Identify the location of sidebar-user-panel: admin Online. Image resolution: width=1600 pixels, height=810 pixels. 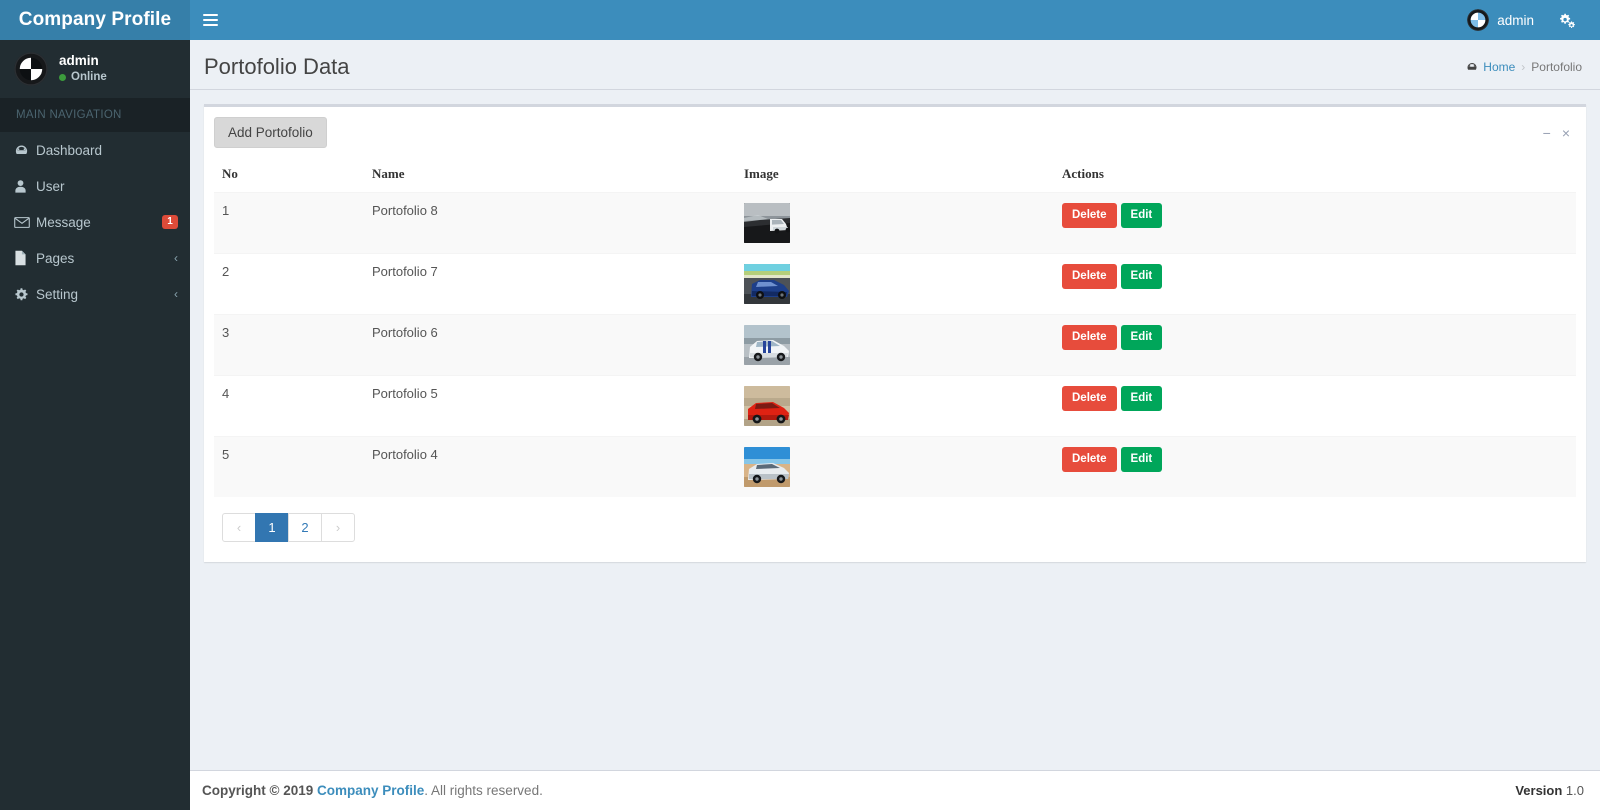
(95, 69).